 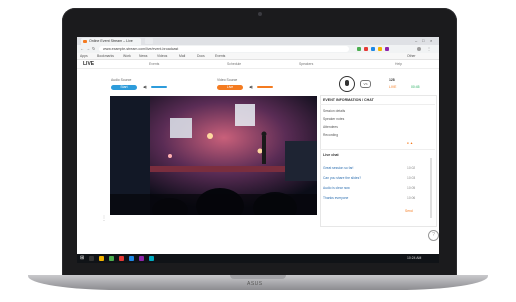 What do you see at coordinates (410, 143) in the screenshot?
I see `more-link: ● ▲` at bounding box center [410, 143].